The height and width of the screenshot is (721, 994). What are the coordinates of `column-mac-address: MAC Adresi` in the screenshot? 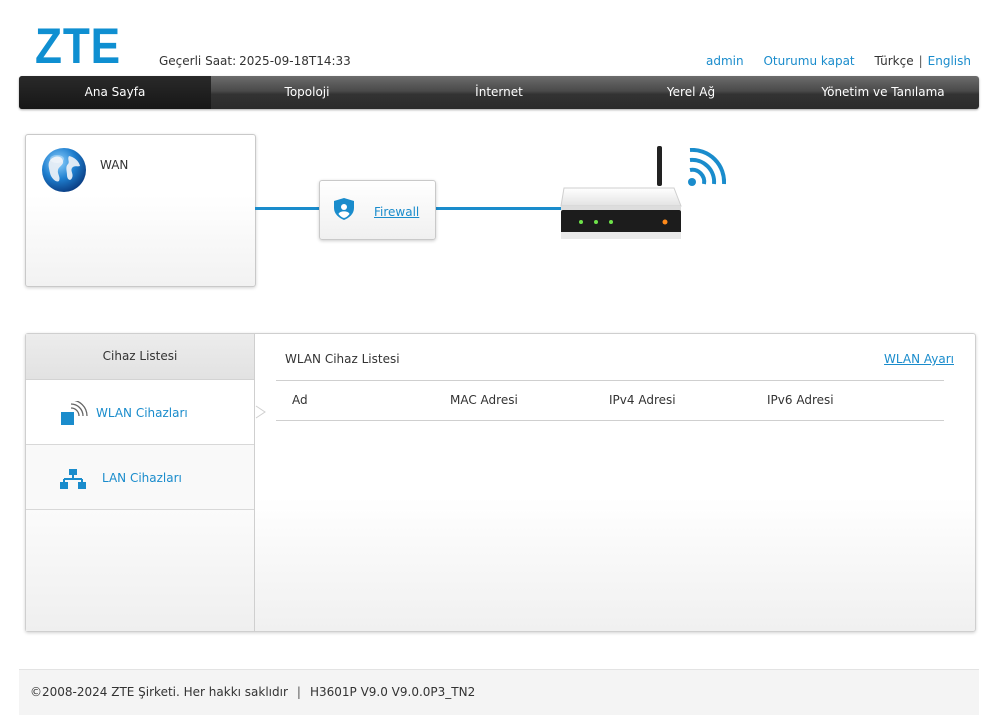 It's located at (484, 400).